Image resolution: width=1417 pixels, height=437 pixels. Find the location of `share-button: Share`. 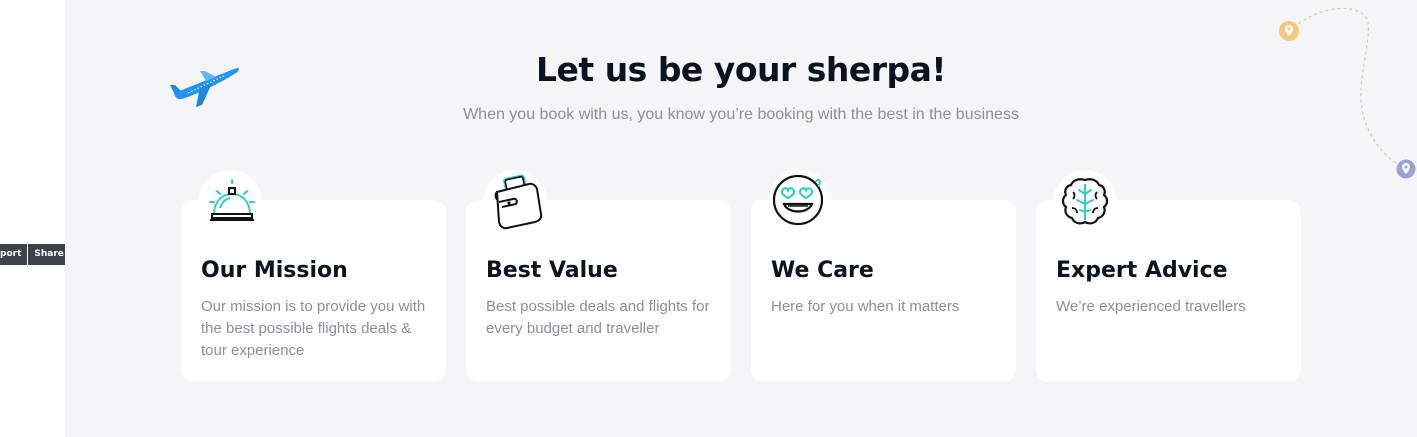

share-button: Share is located at coordinates (49, 254).